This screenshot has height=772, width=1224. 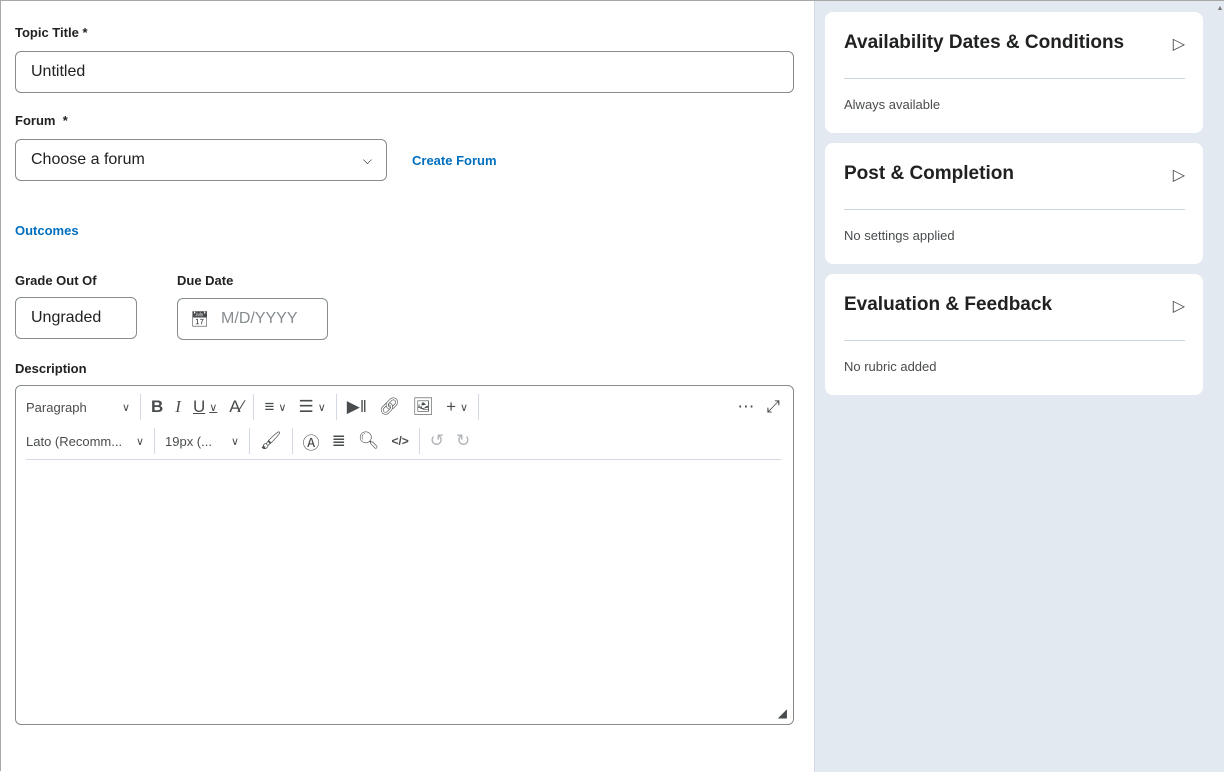 What do you see at coordinates (236, 407) in the screenshot?
I see `text-style-icon: A∕` at bounding box center [236, 407].